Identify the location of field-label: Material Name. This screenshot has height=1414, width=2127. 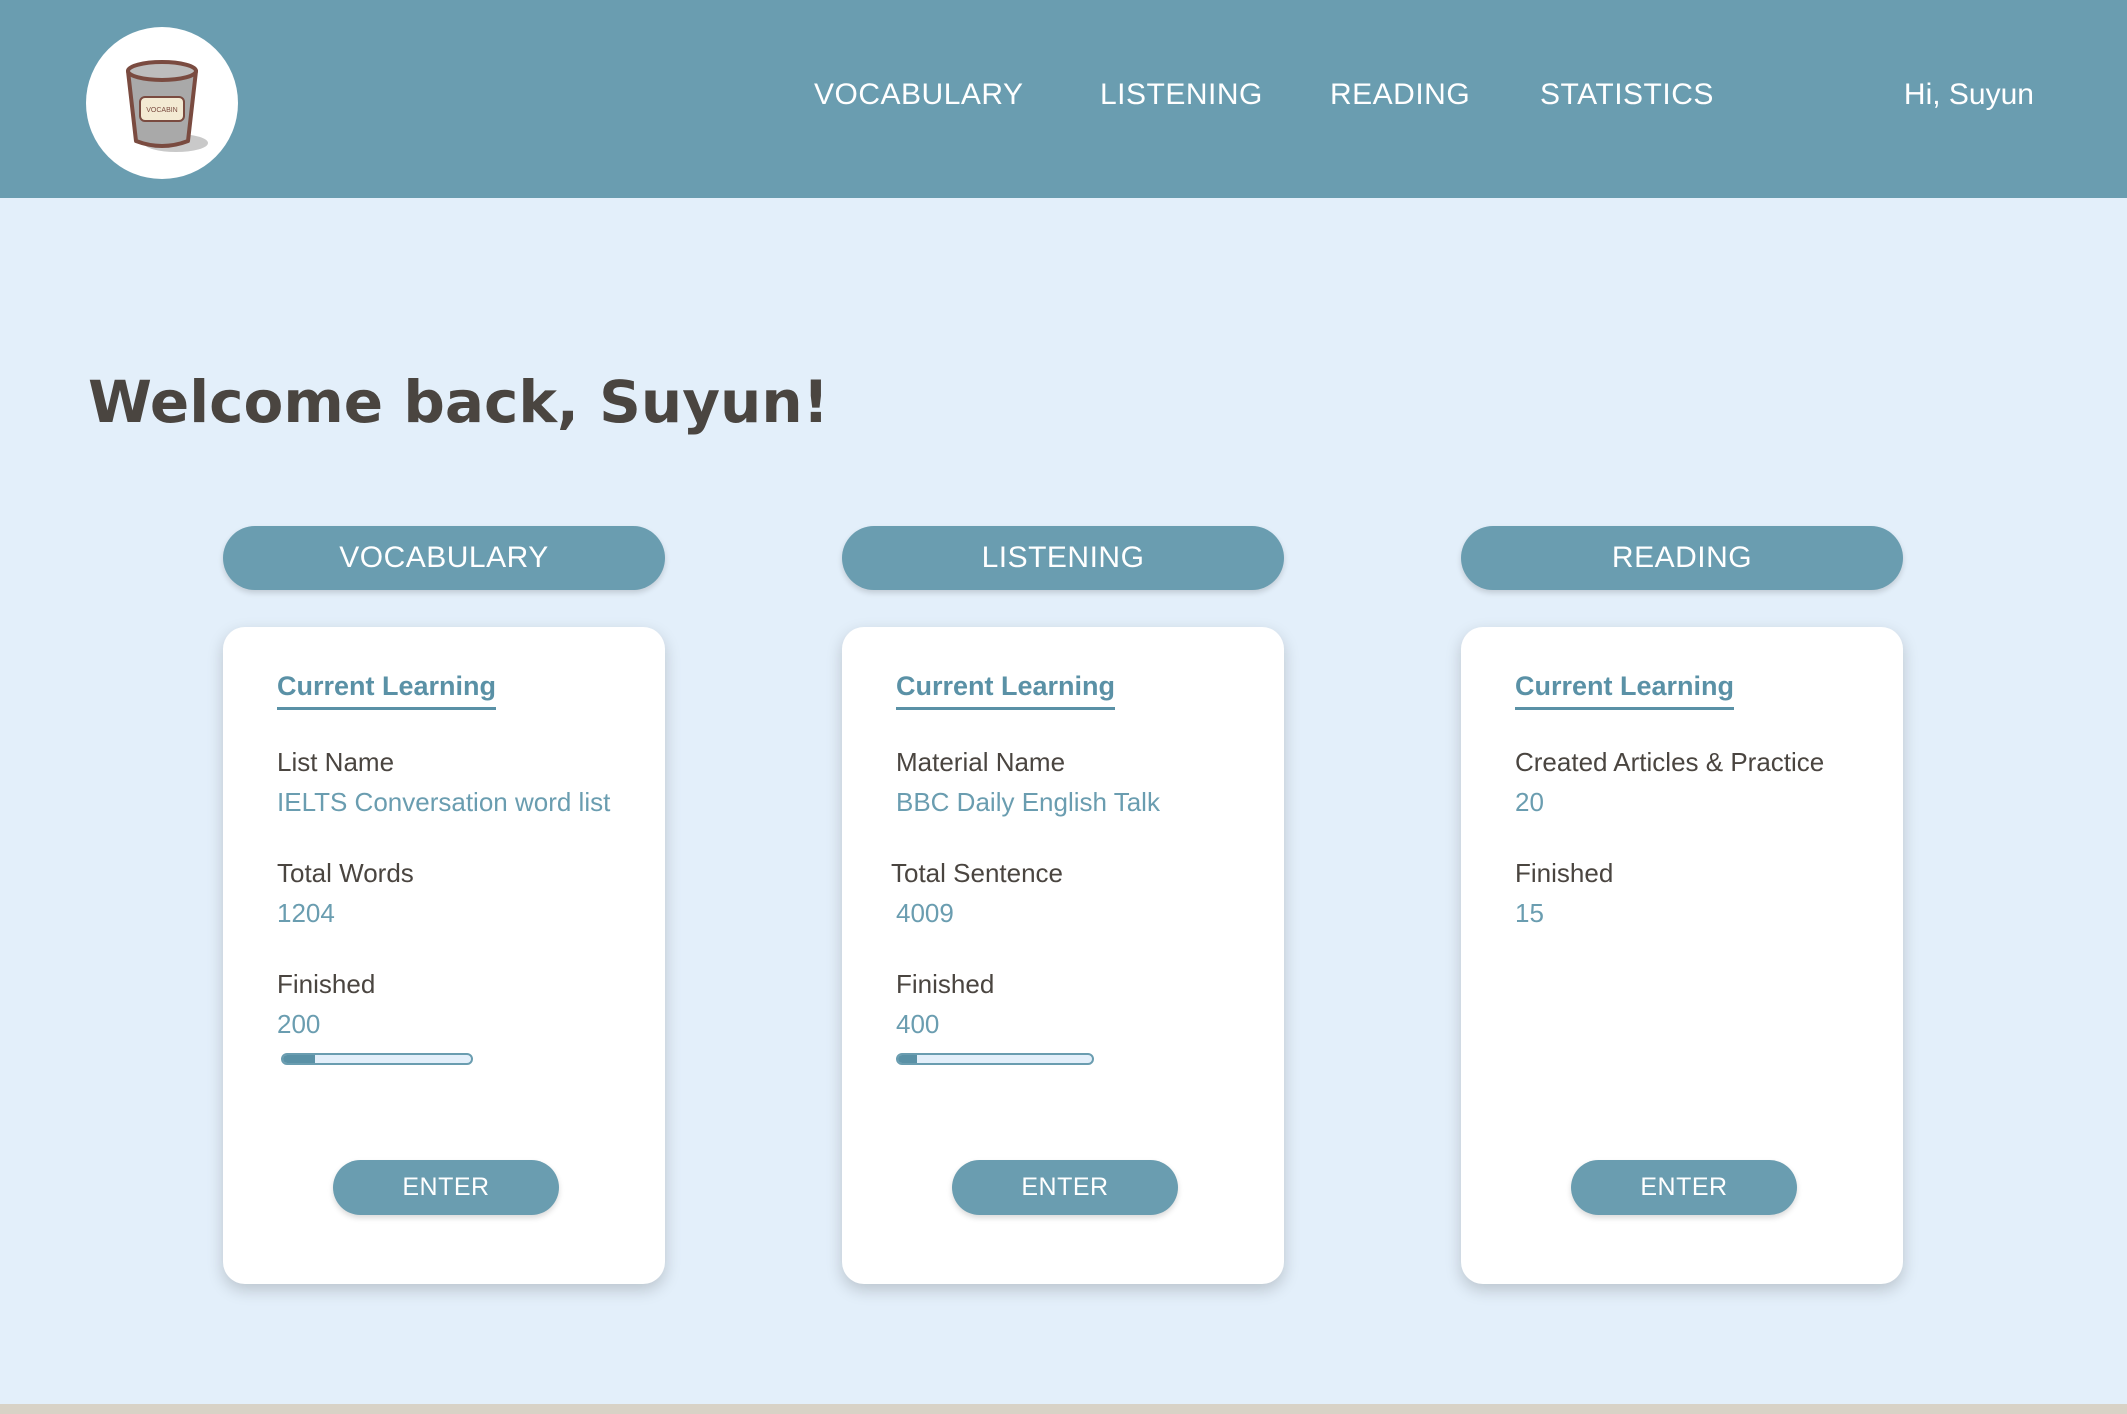
(981, 762).